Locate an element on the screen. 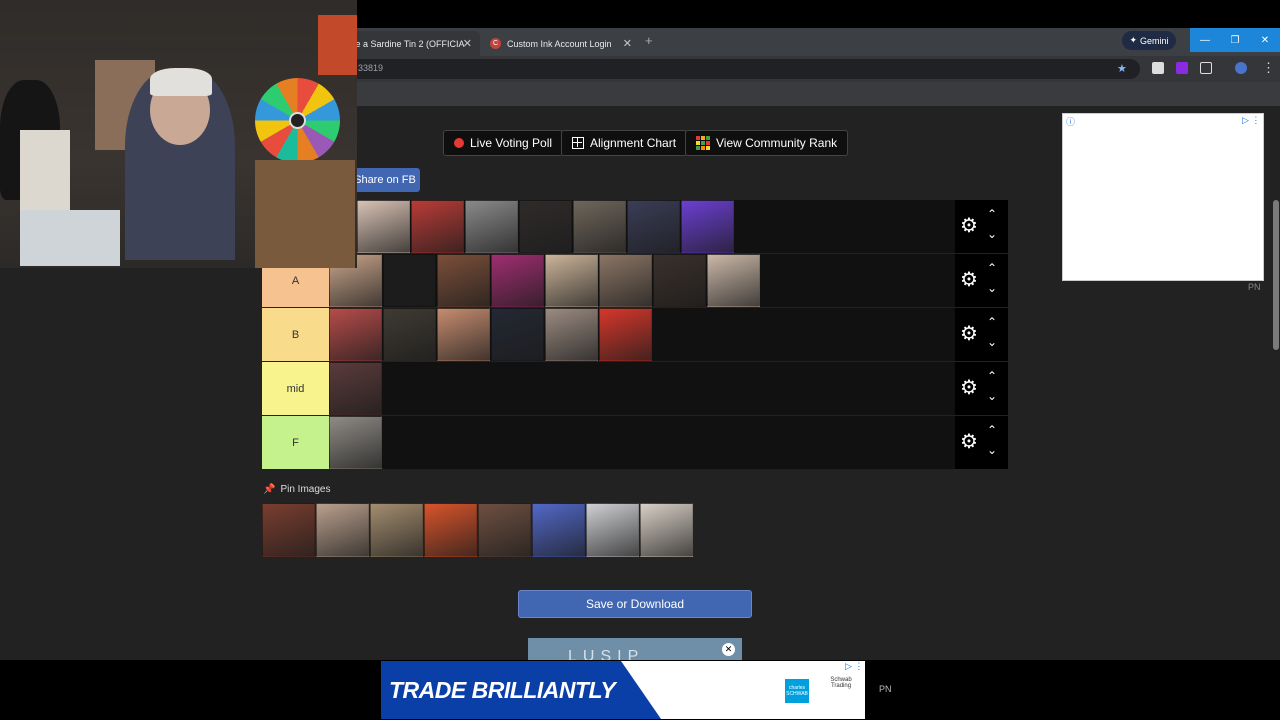 The width and height of the screenshot is (1280, 720). profile-avatar-icon is located at coordinates (1241, 68).